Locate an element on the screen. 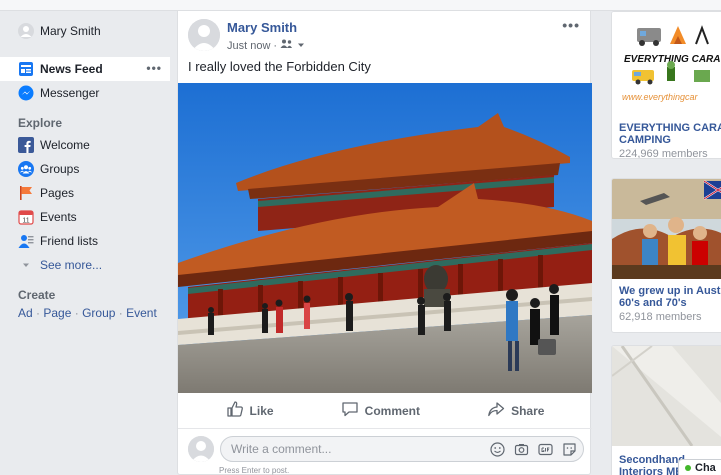 The height and width of the screenshot is (475, 721). group-name: EVERYTHING CARAV CAMPING is located at coordinates (670, 134).